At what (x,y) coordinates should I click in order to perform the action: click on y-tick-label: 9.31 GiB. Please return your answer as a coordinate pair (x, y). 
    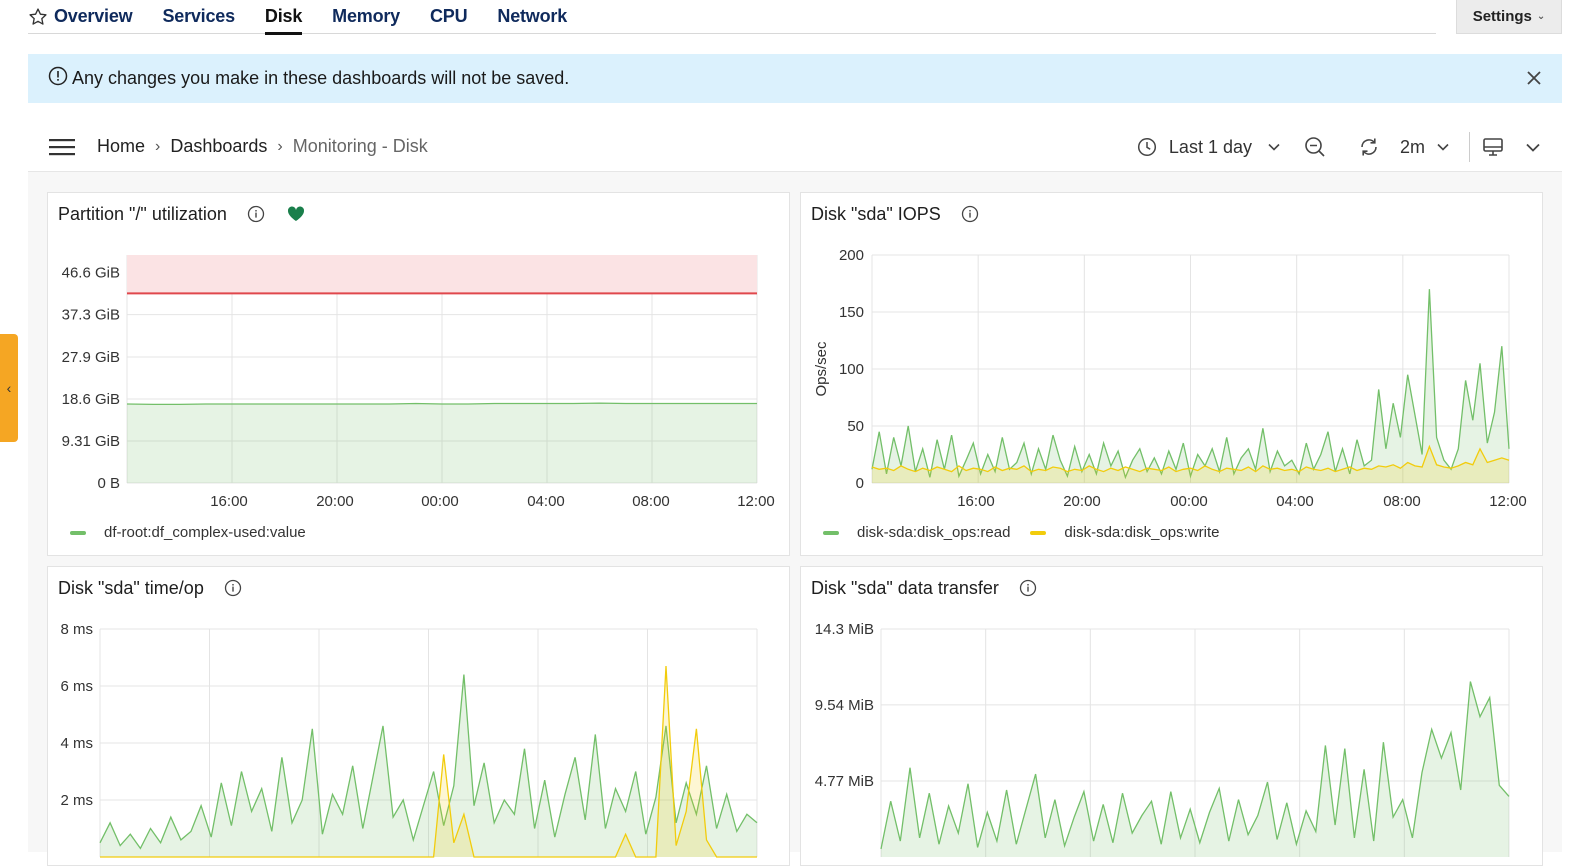
    Looking at the image, I should click on (91, 441).